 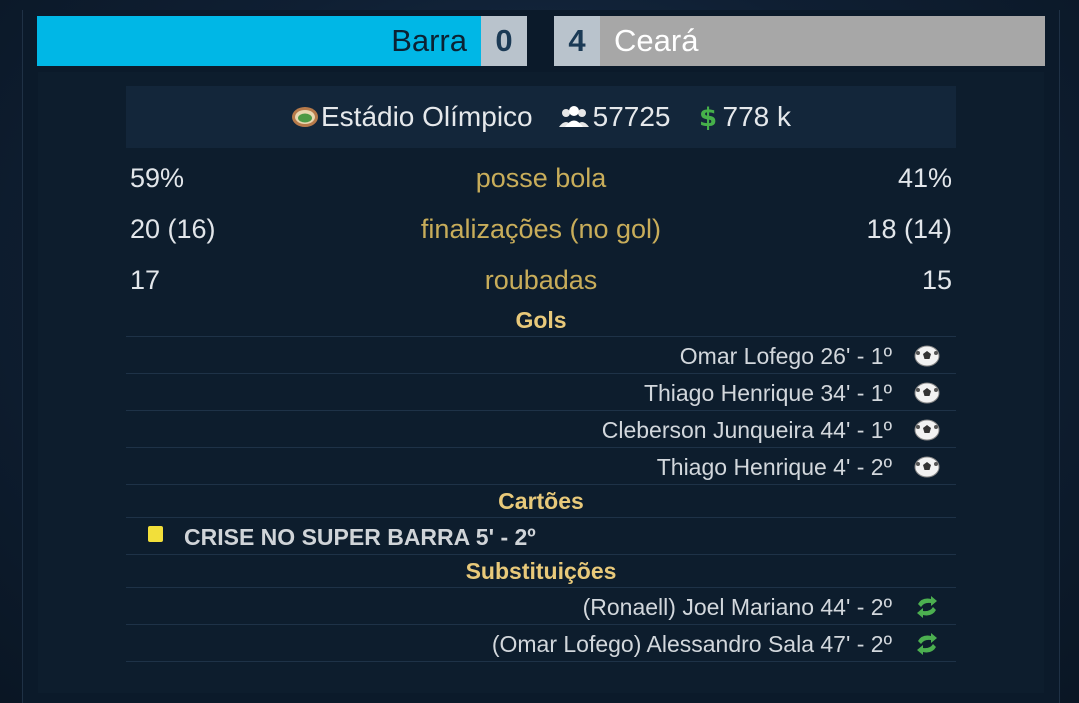 I want to click on card-text: CRISE NO SUPER BARRA 5' - 2º, so click(x=360, y=537).